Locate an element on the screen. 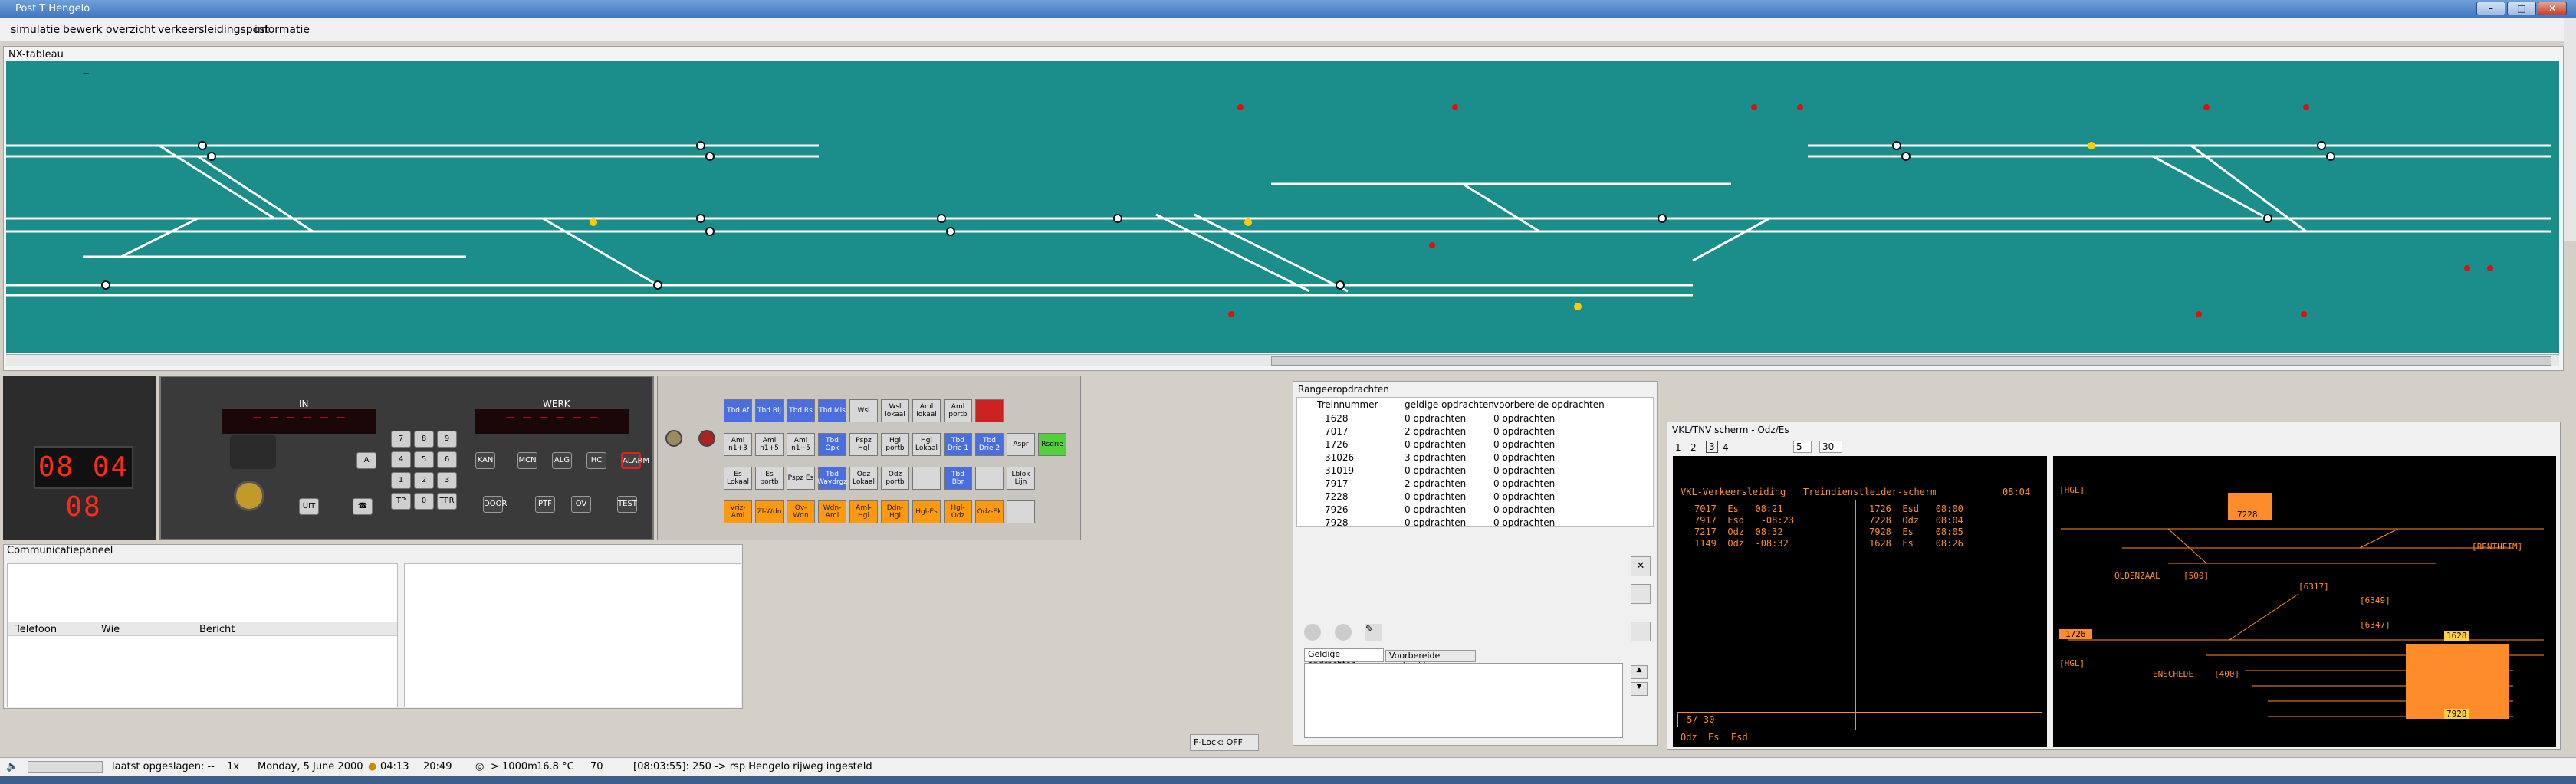 The height and width of the screenshot is (784, 2576). command-button: Aml portb is located at coordinates (958, 410).